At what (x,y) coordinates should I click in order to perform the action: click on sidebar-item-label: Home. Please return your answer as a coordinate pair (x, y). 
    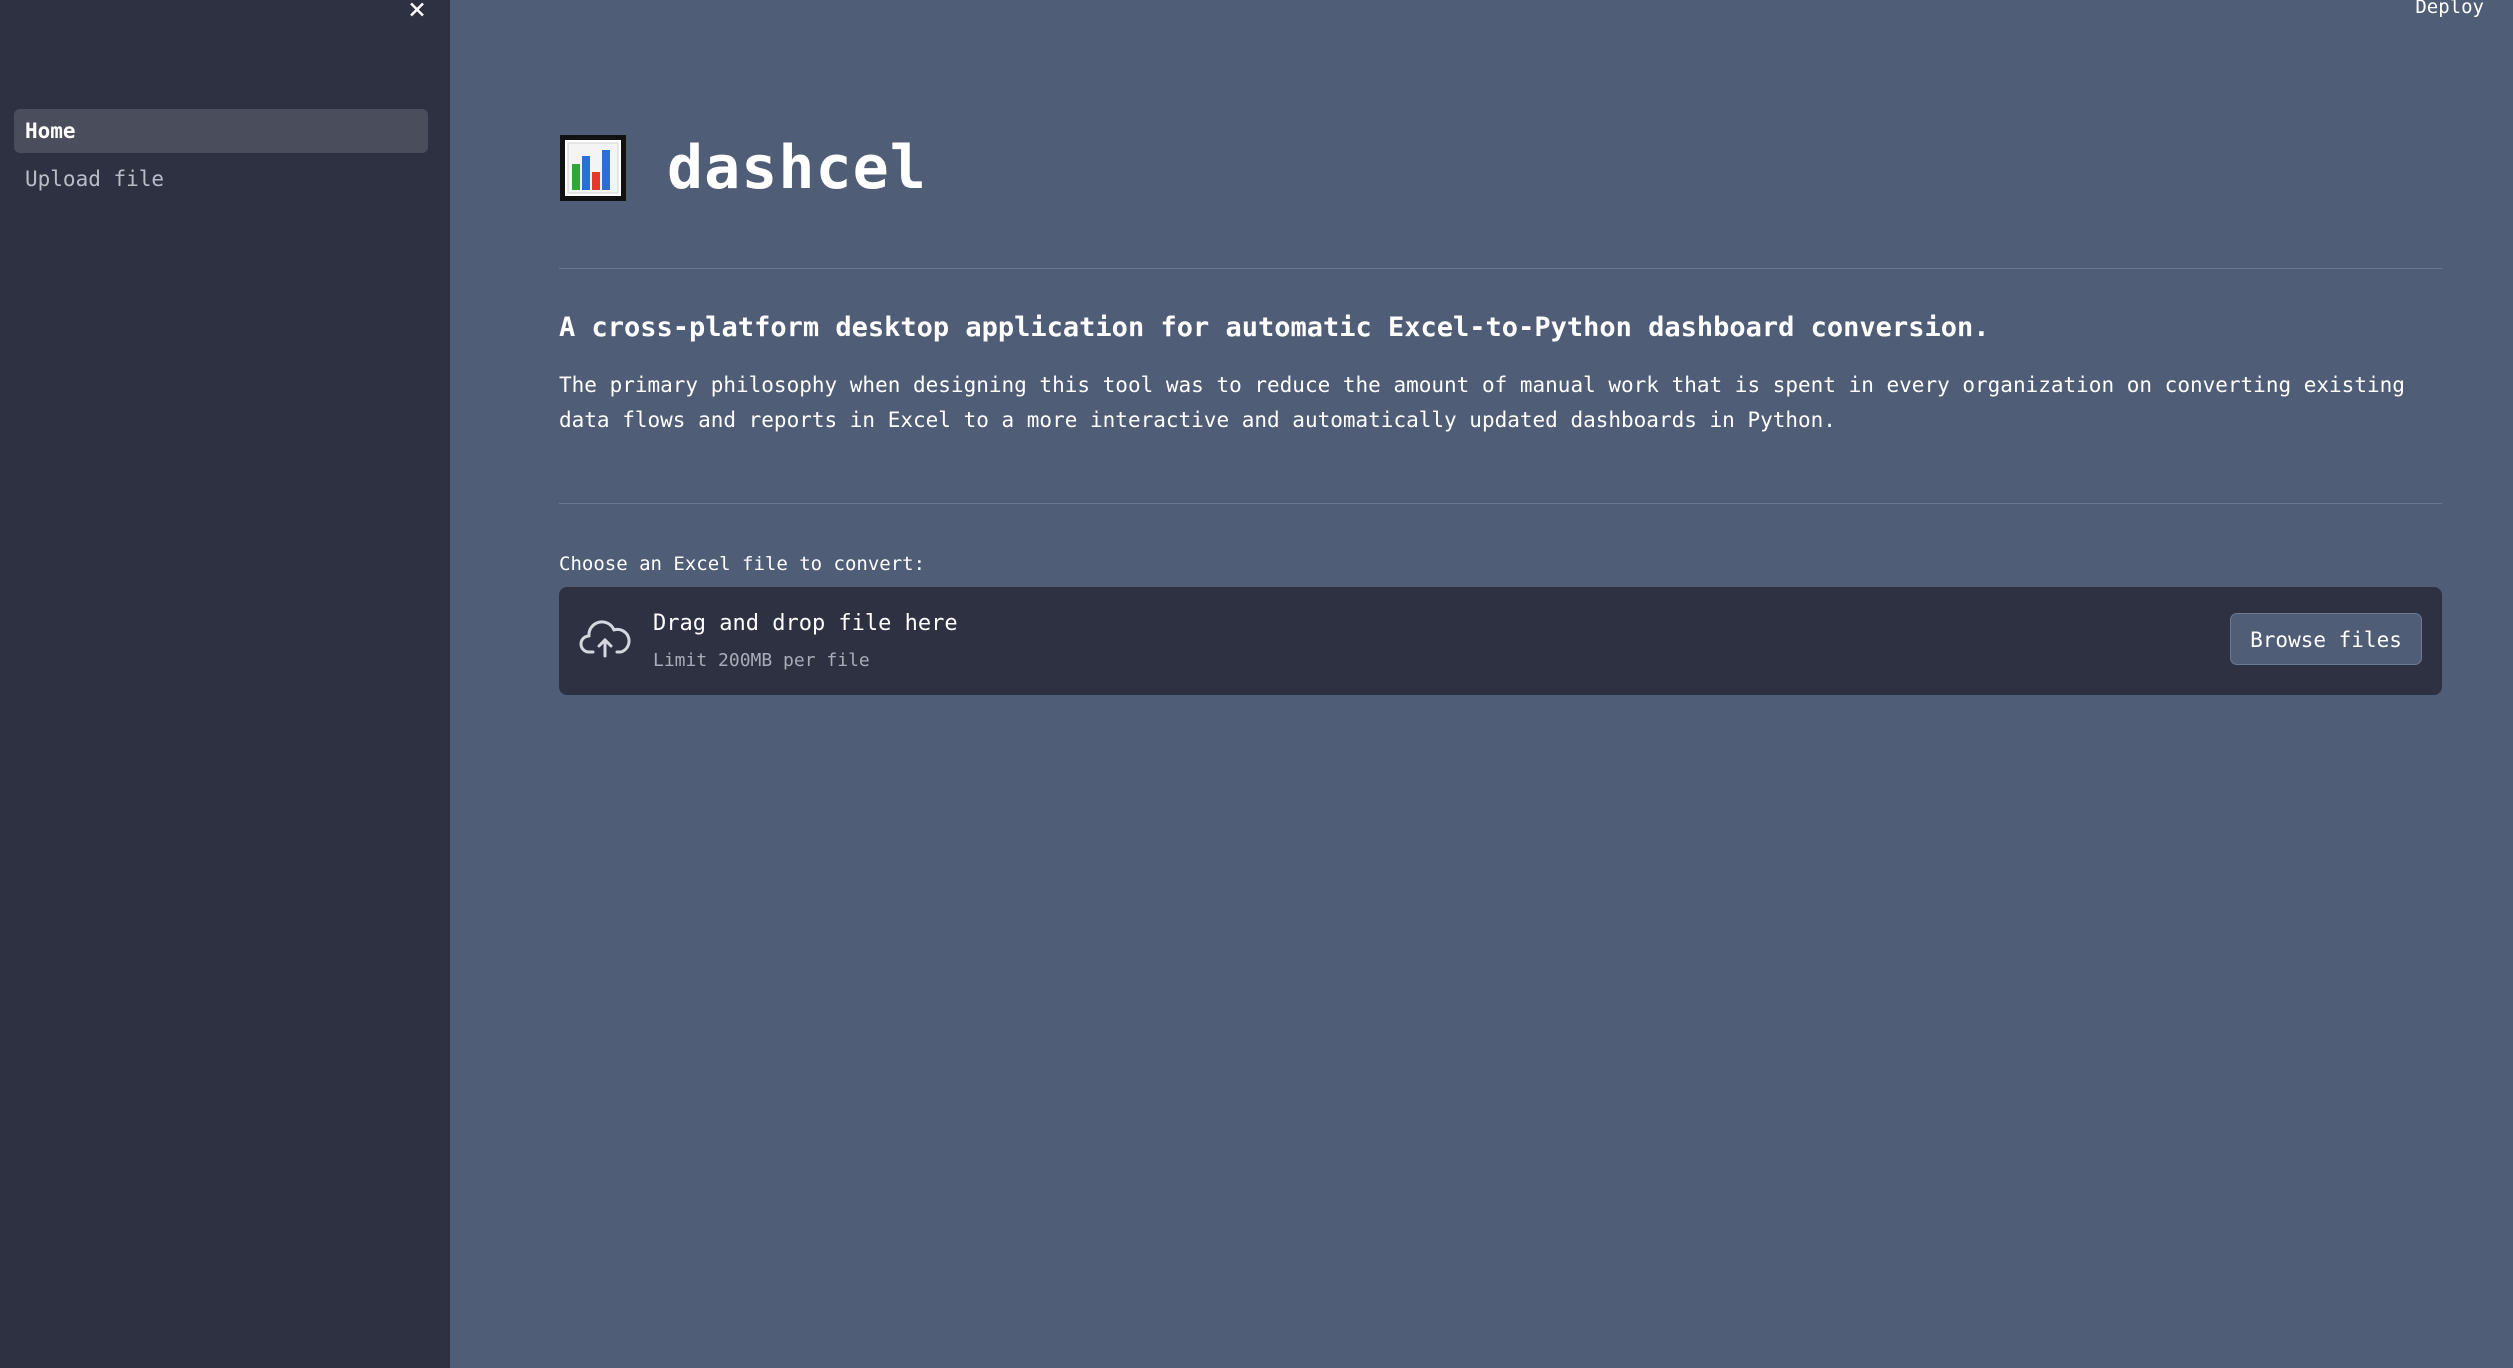
    Looking at the image, I should click on (50, 131).